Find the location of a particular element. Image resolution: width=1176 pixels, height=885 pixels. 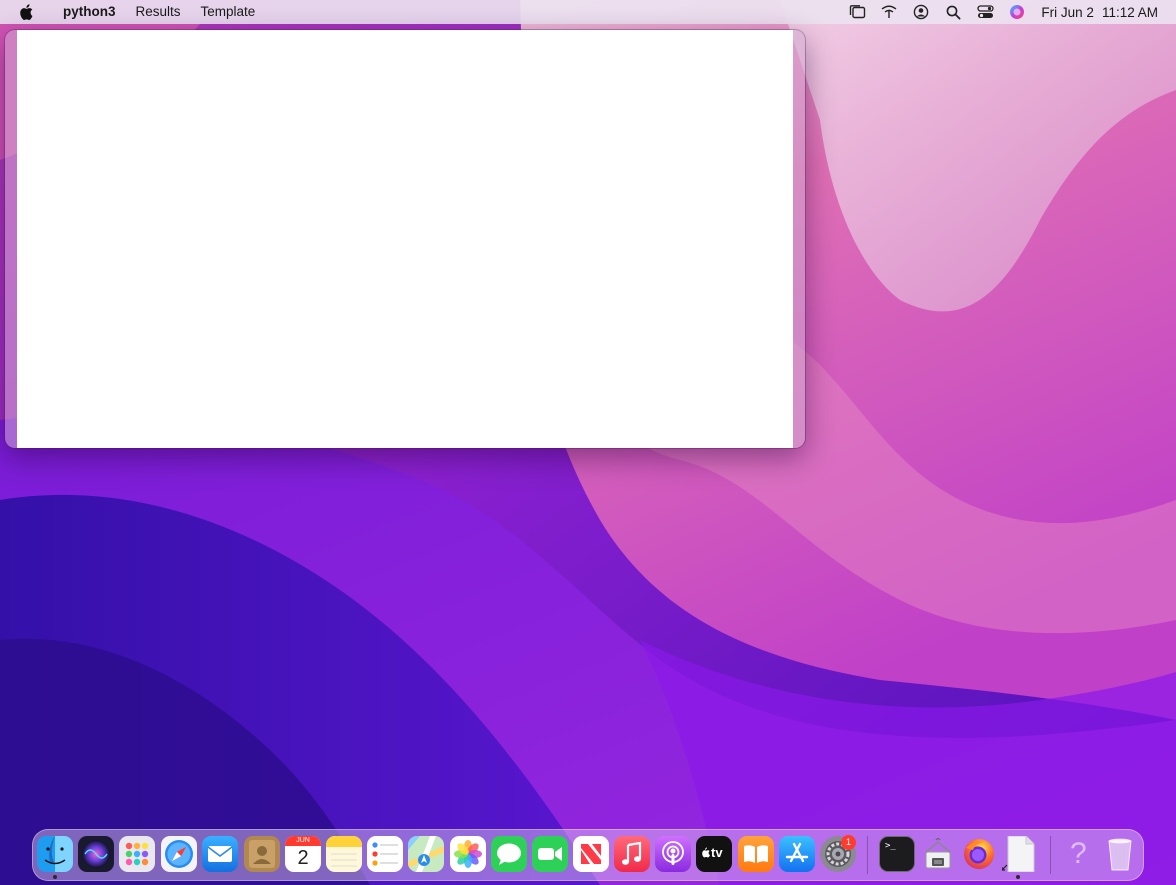

dock-reminders-icon is located at coordinates (385, 854).